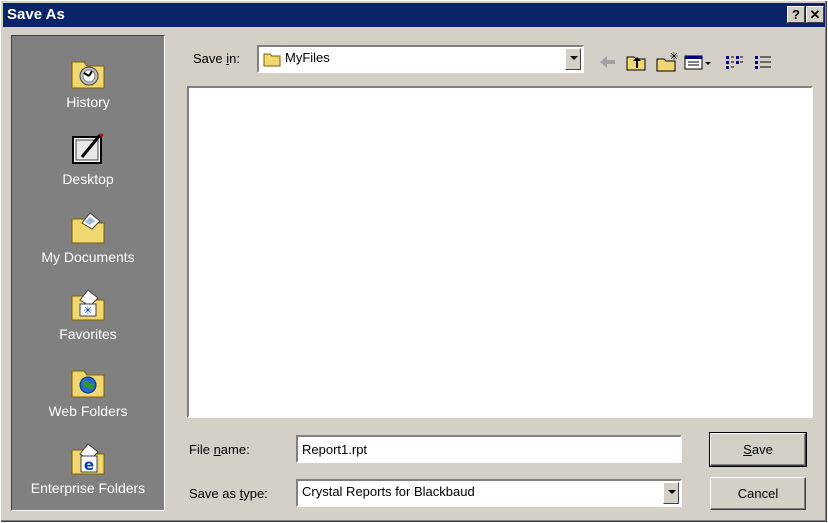 The image size is (828, 523). I want to click on place-label: Desktop, so click(88, 179).